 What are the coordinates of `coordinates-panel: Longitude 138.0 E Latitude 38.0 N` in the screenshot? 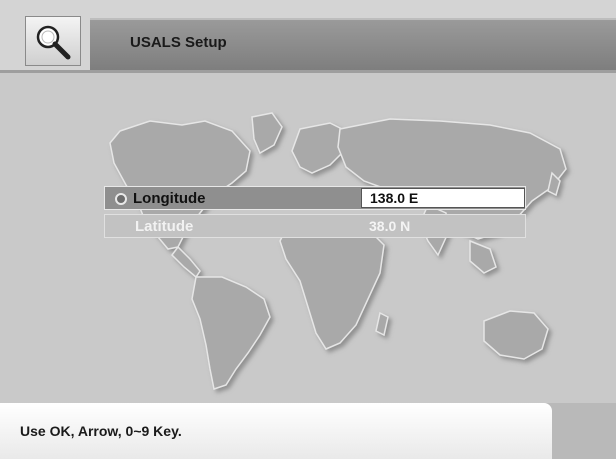 It's located at (315, 213).